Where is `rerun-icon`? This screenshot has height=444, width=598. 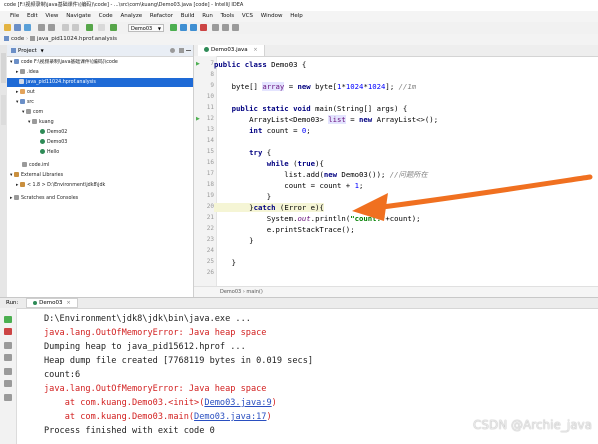
rerun-icon is located at coordinates (8, 319).